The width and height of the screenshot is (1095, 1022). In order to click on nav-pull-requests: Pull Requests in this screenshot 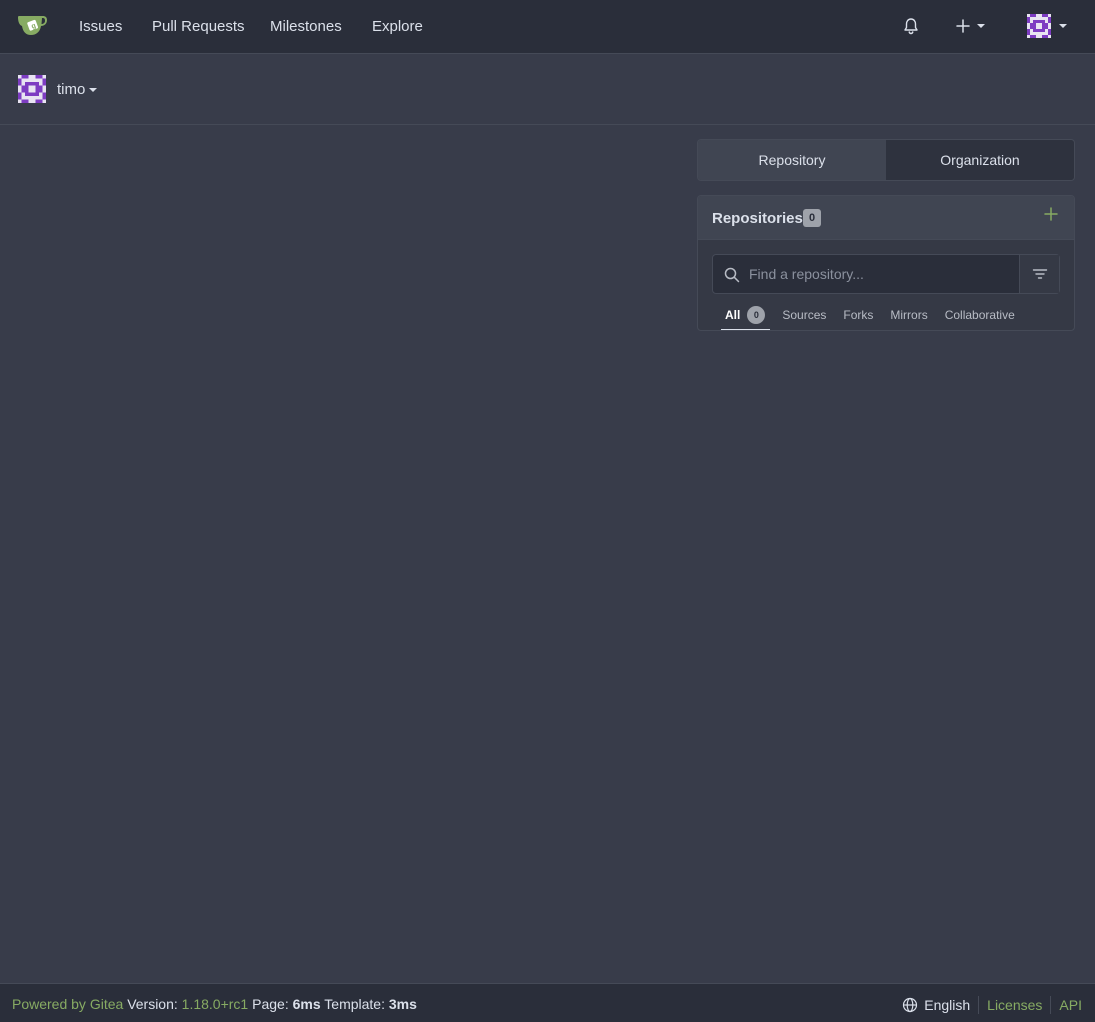, I will do `click(198, 27)`.